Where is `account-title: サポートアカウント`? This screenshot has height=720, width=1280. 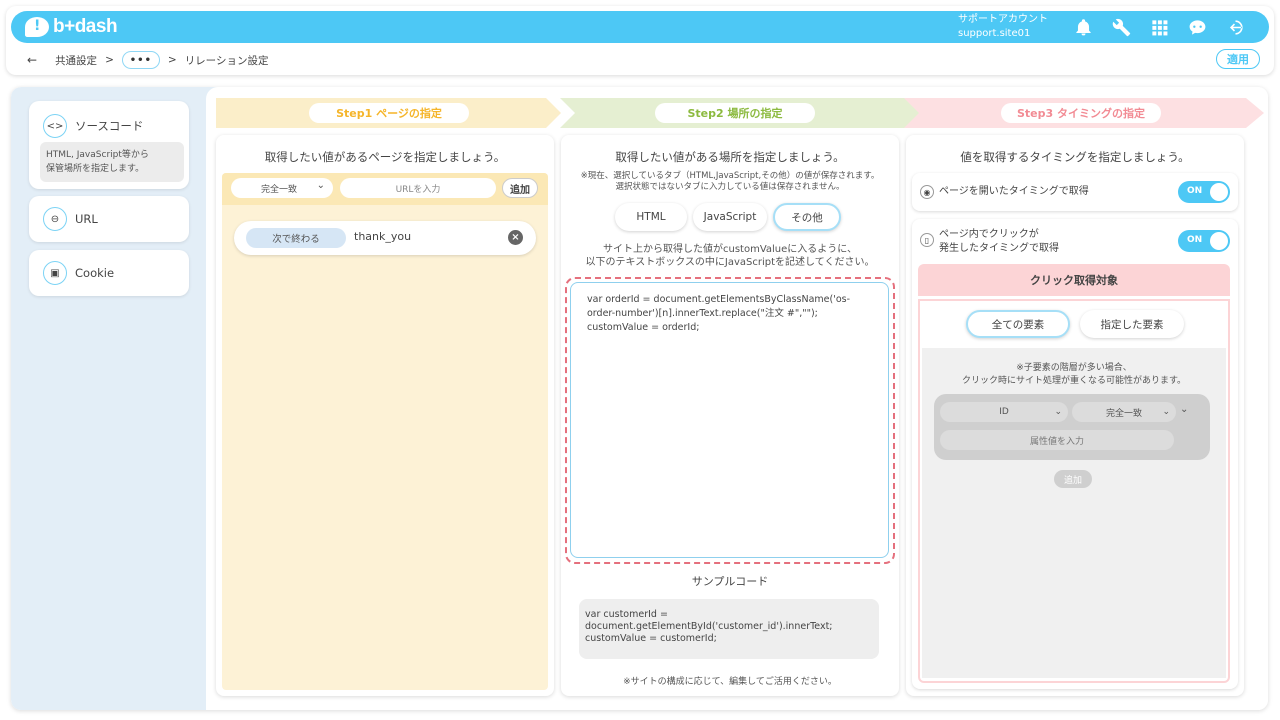 account-title: サポートアカウント is located at coordinates (1003, 19).